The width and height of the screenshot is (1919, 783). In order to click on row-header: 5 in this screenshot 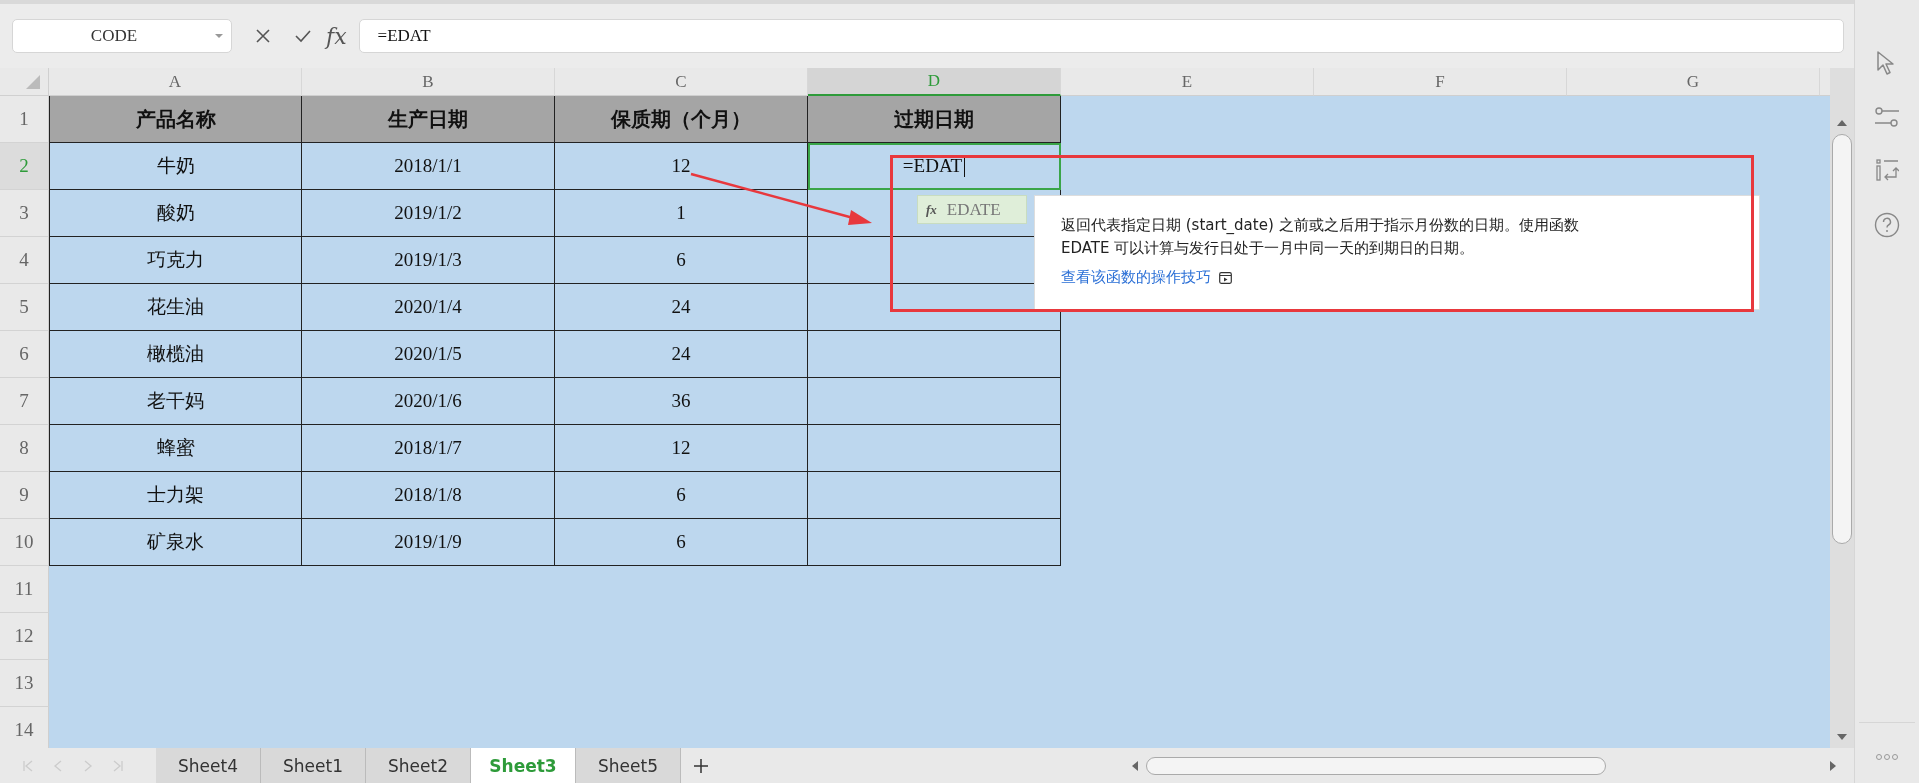, I will do `click(24, 307)`.